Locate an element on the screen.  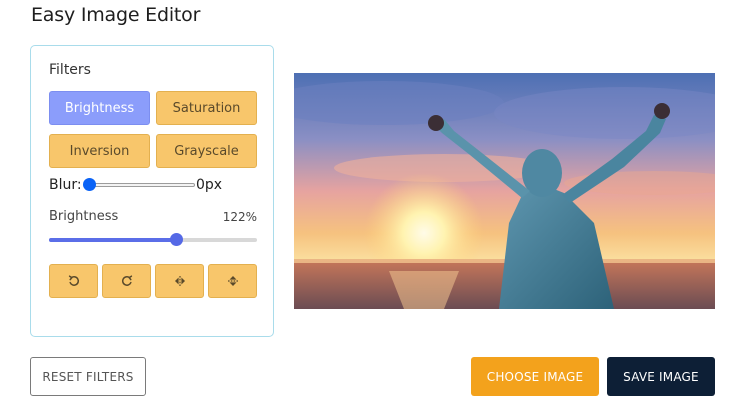
brightness-slider-fill is located at coordinates (112, 240).